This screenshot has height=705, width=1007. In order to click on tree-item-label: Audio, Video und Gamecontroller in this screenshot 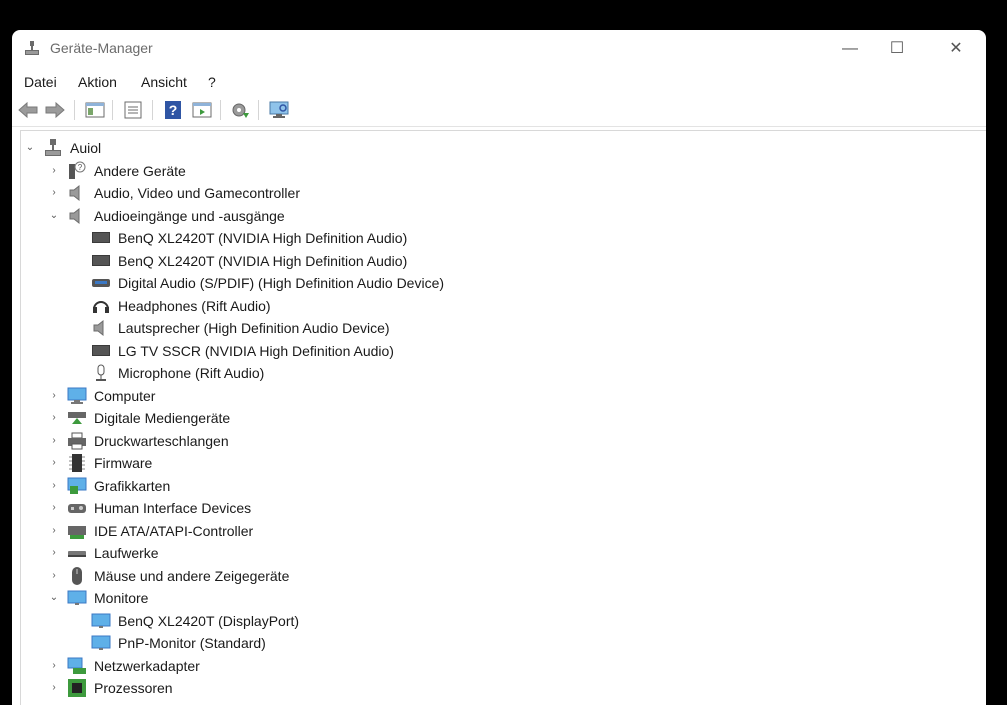, I will do `click(197, 193)`.